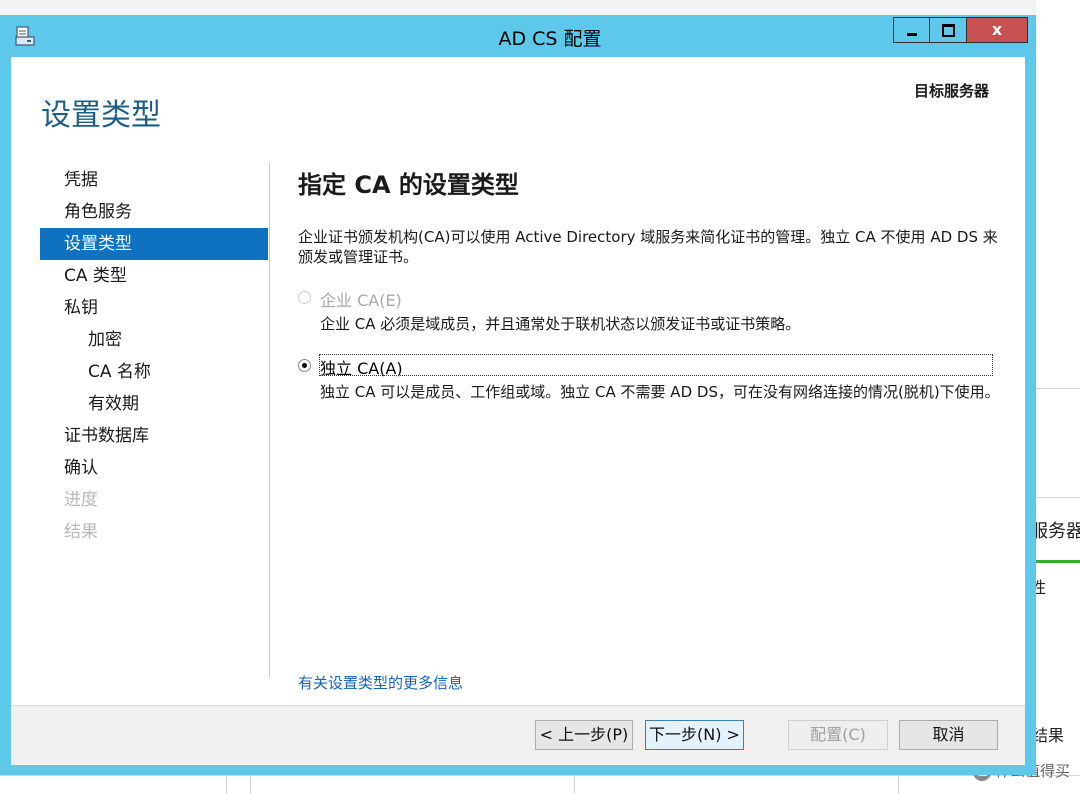 The width and height of the screenshot is (1080, 794). I want to click on nav-divider, so click(269, 420).